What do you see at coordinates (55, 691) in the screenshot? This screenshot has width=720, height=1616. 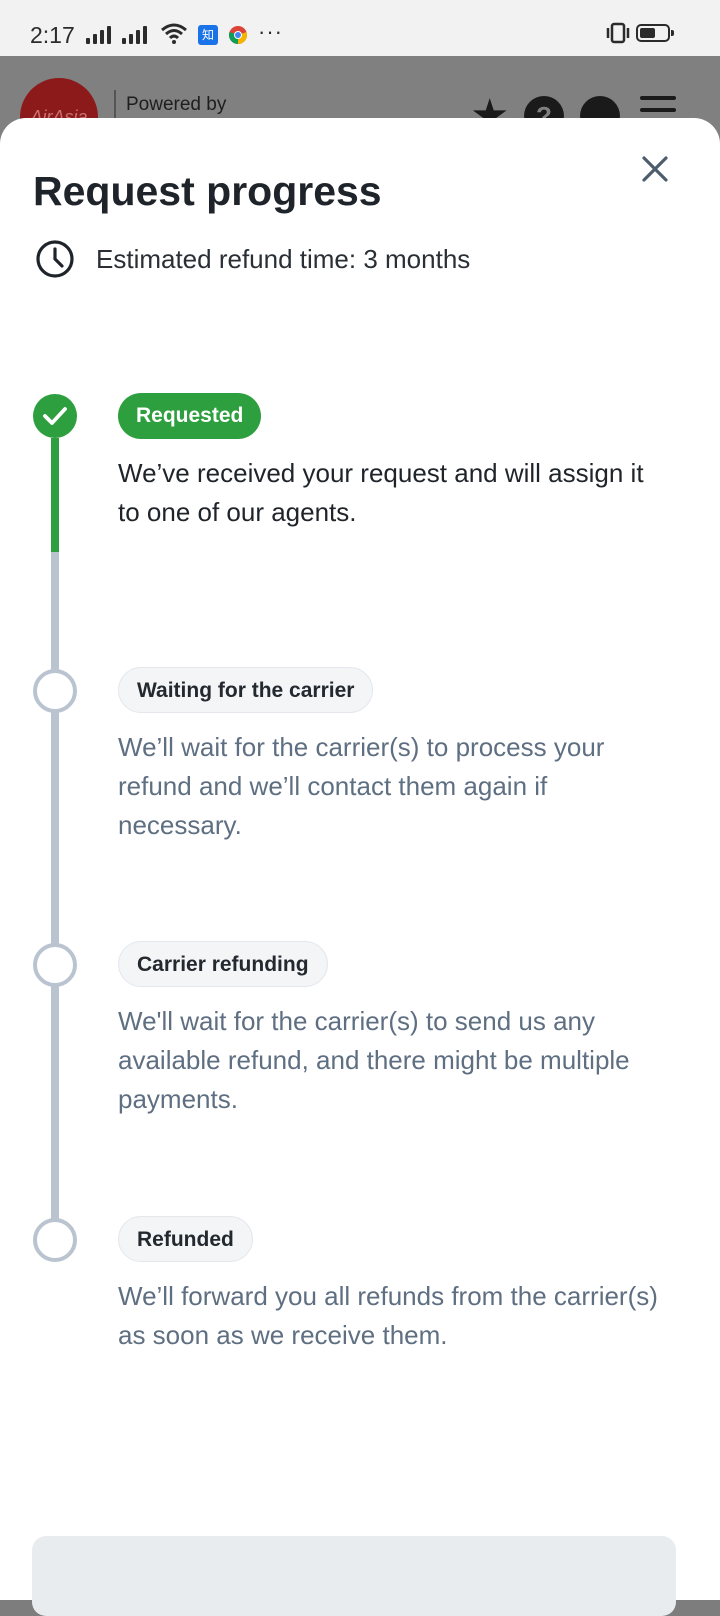 I see `step-dot-waiting` at bounding box center [55, 691].